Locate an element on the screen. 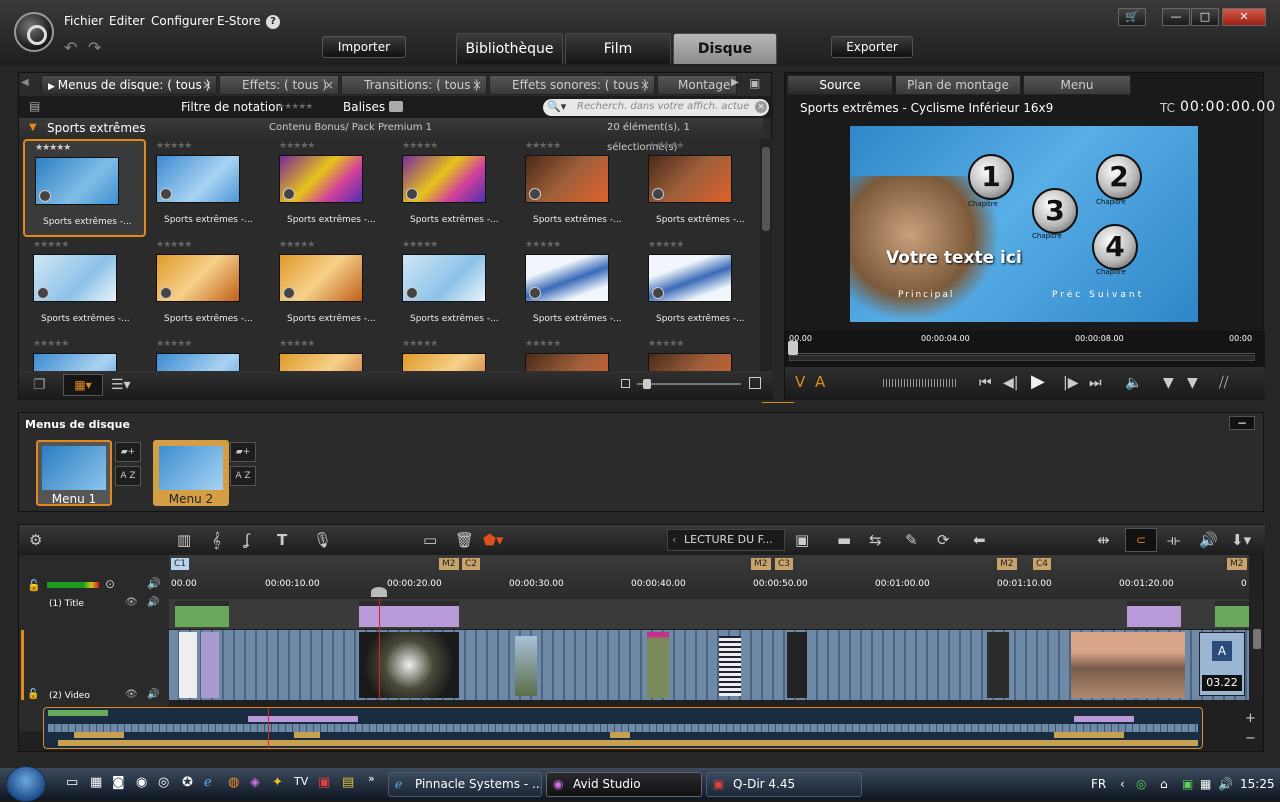 The height and width of the screenshot is (802, 1280). large-size-icon is located at coordinates (755, 383).